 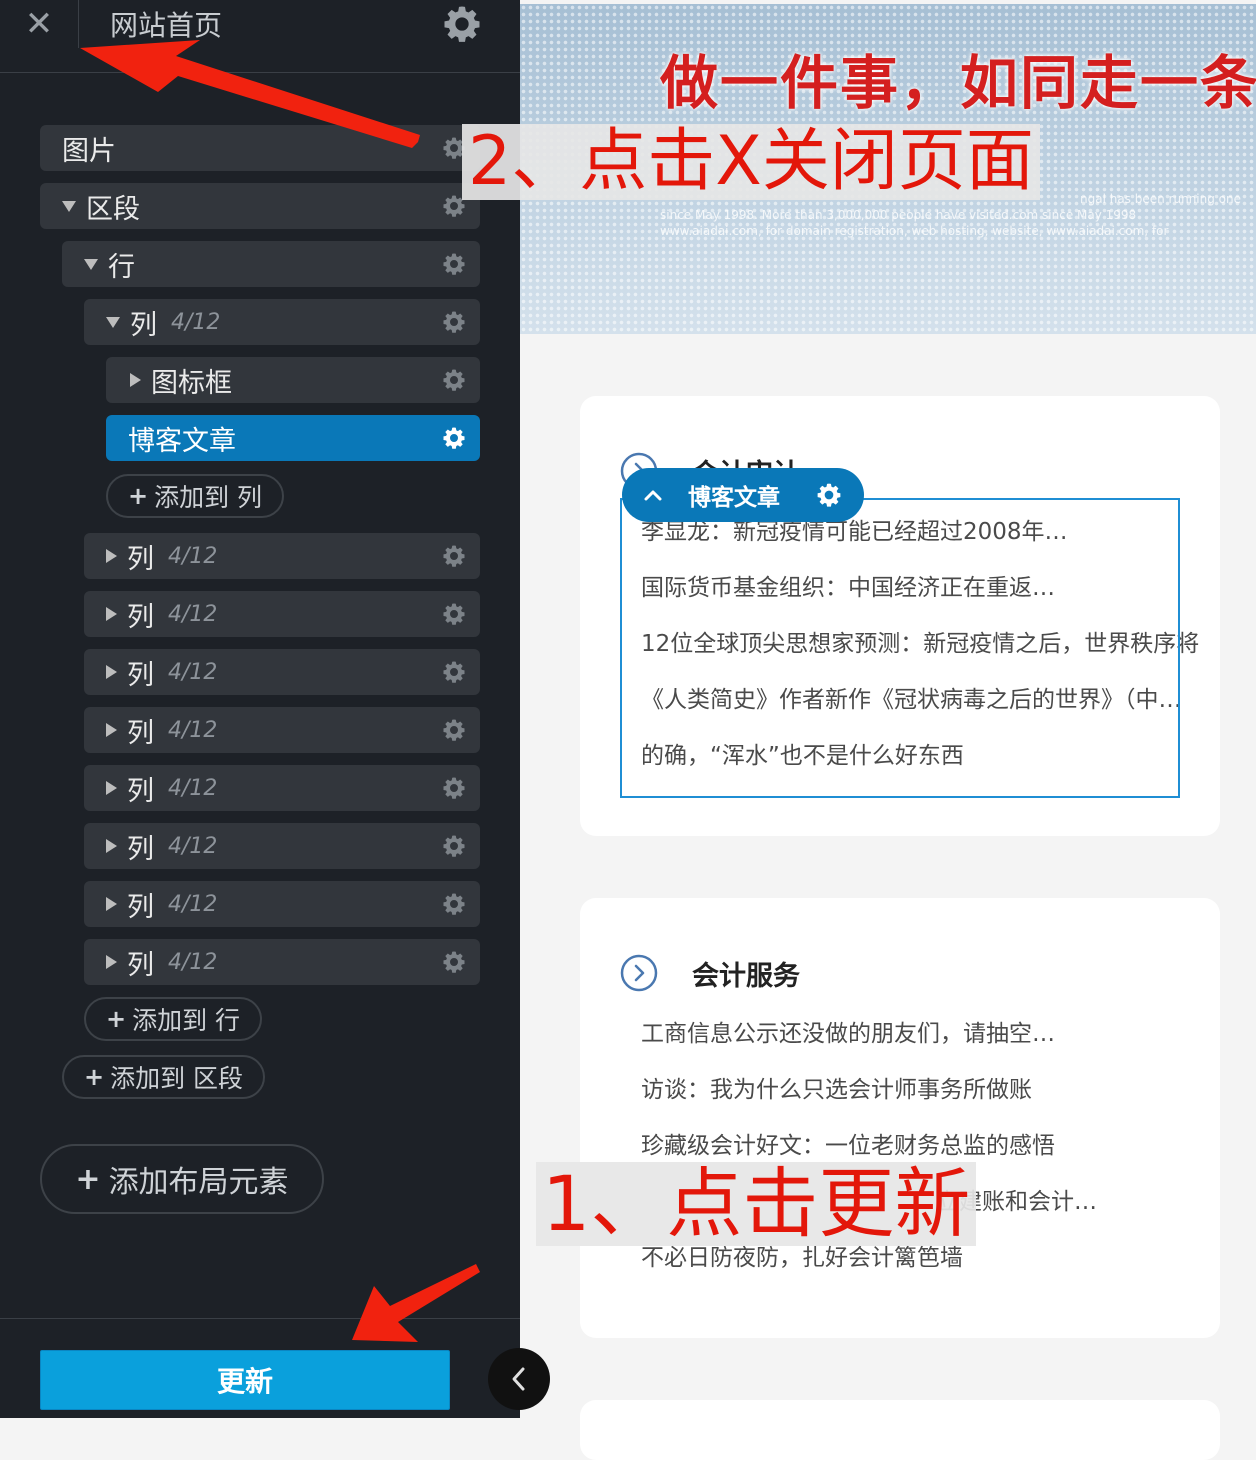 I want to click on update-button: 更新, so click(x=245, y=1380).